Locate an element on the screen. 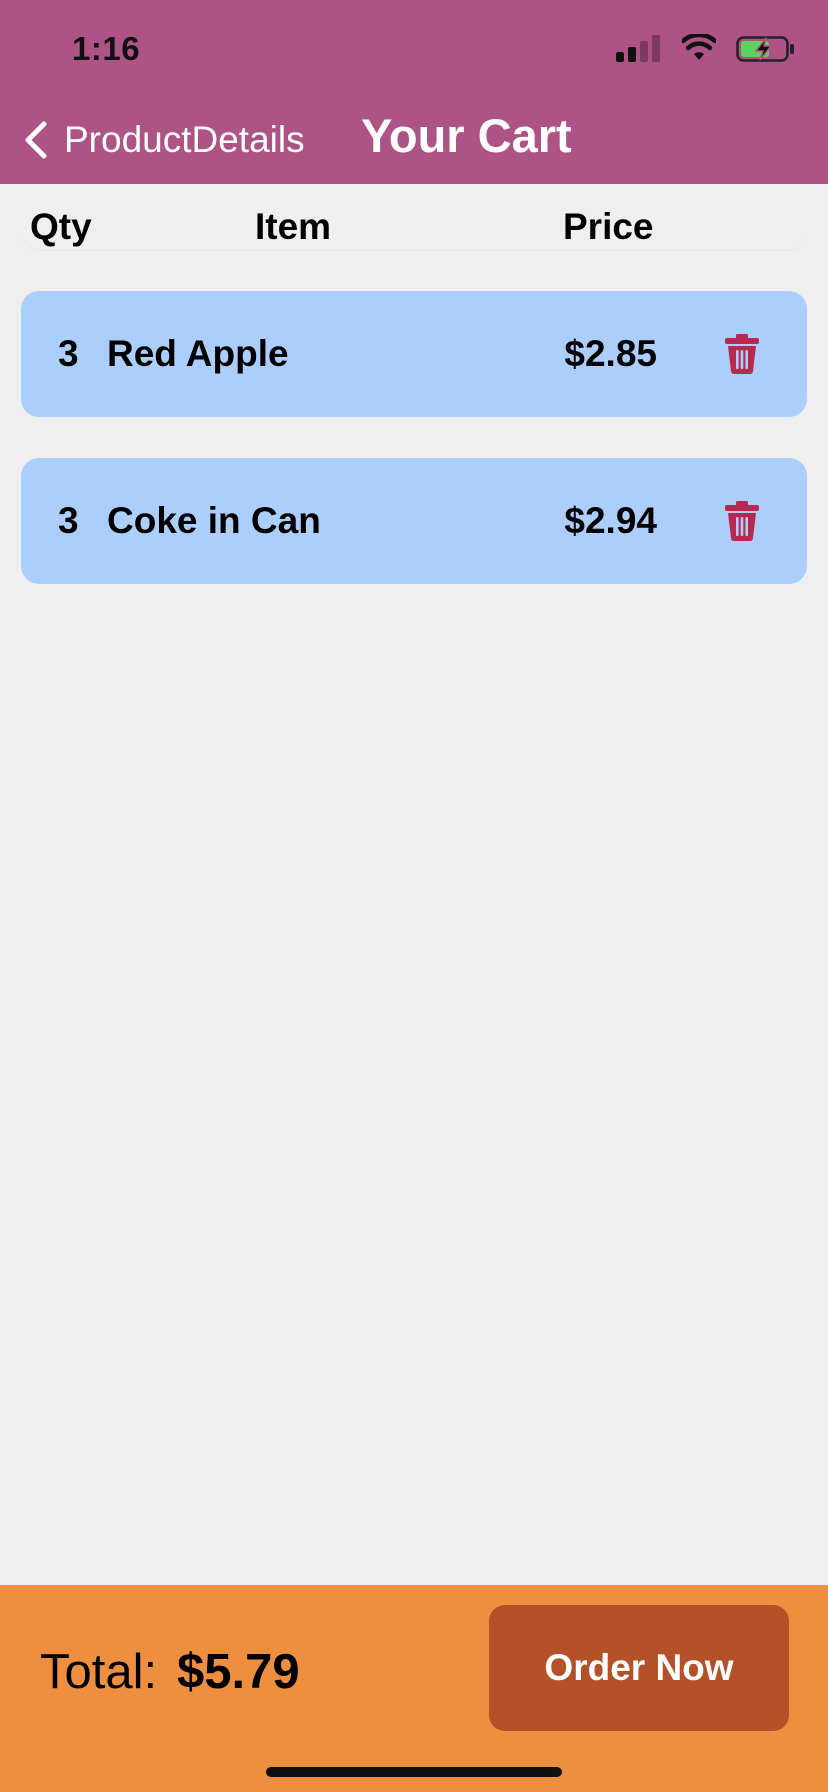  column-header-qty: Qty is located at coordinates (61, 226).